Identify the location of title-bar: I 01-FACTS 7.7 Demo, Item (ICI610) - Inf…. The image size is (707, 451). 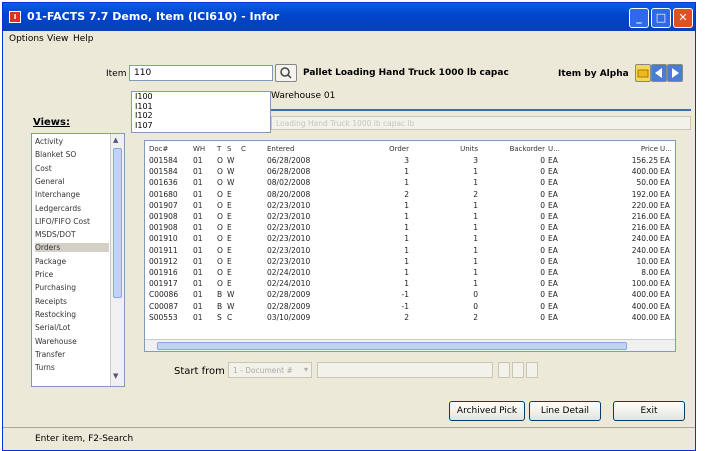
(349, 17).